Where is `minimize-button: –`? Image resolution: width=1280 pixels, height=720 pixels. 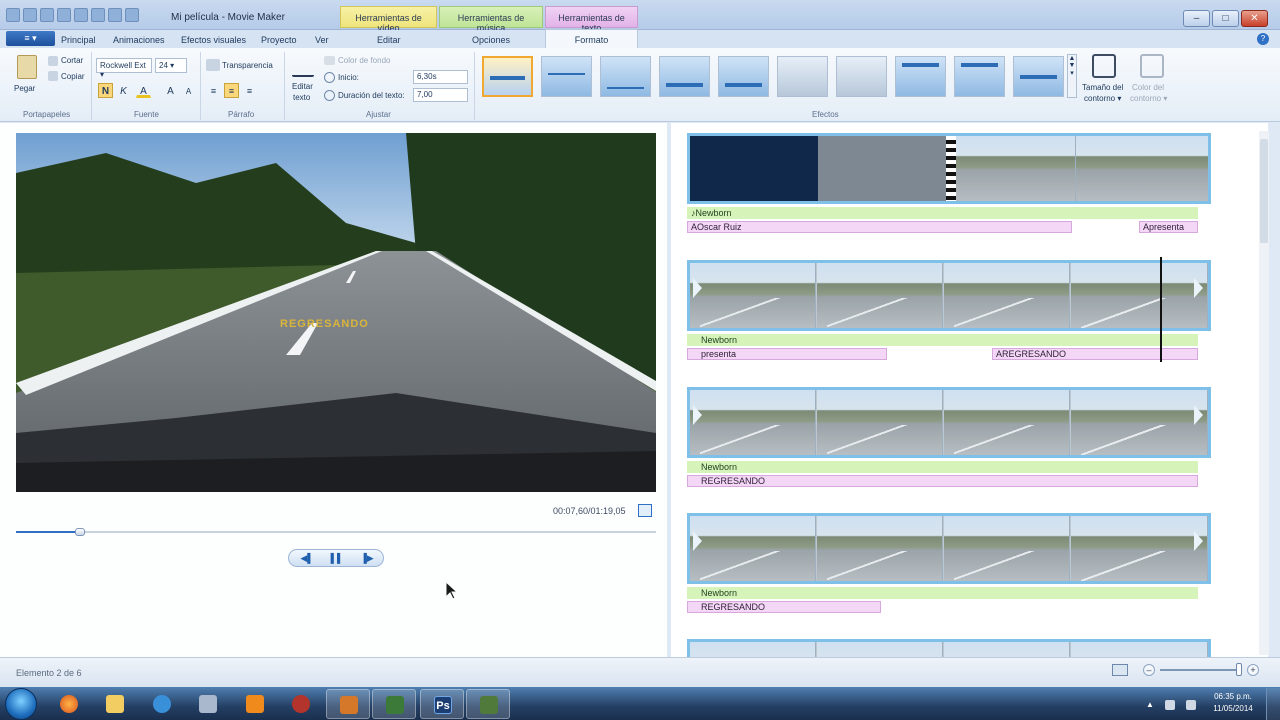
minimize-button: – is located at coordinates (1196, 18).